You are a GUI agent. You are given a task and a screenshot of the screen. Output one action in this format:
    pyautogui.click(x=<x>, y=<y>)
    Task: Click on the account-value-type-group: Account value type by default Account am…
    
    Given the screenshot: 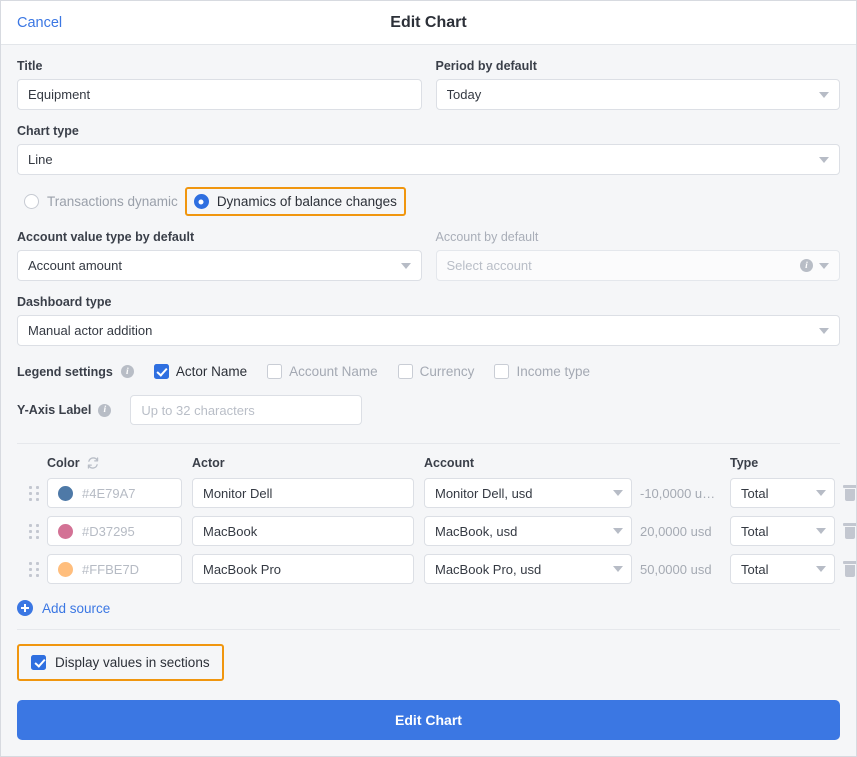 What is the action you would take?
    pyautogui.click(x=219, y=255)
    